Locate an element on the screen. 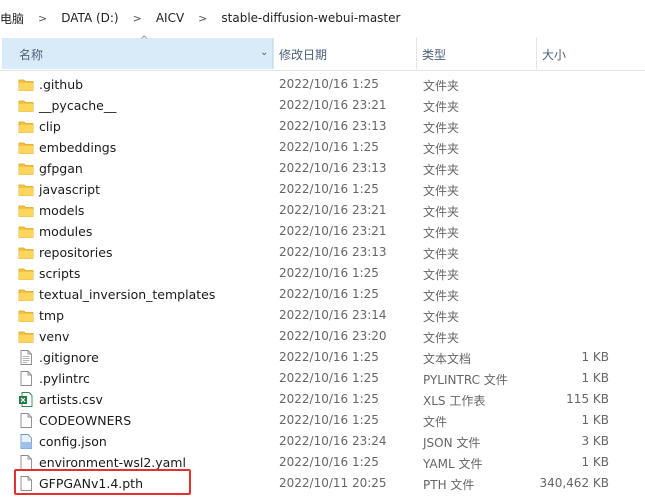 The height and width of the screenshot is (501, 645). list-item: clip 2022/10/16 23:13 文件夹 is located at coordinates (322, 126).